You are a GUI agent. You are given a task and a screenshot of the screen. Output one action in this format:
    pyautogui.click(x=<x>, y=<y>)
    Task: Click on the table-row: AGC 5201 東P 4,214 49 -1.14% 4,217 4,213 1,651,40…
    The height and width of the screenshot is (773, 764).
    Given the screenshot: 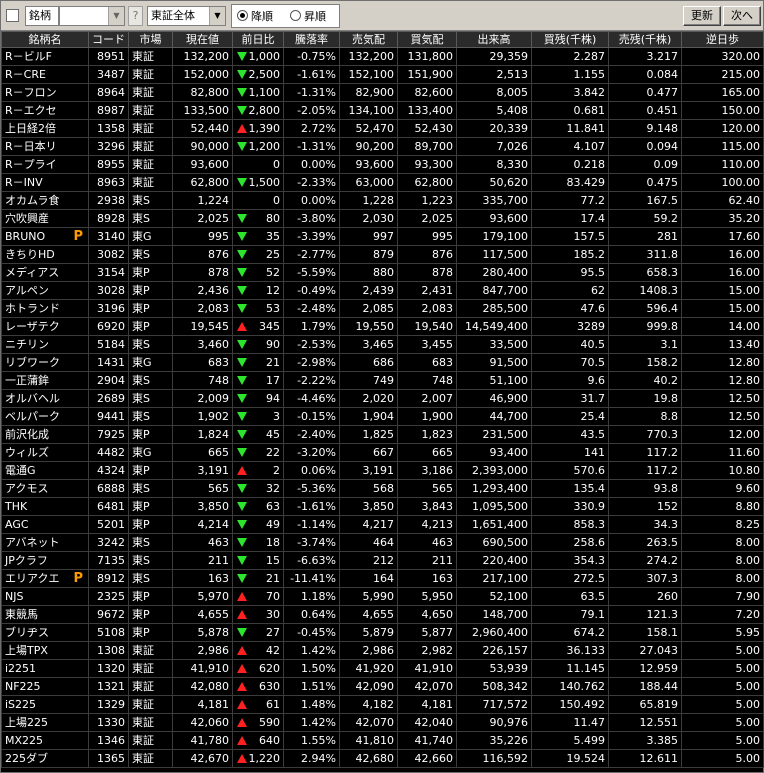 What is the action you would take?
    pyautogui.click(x=382, y=524)
    